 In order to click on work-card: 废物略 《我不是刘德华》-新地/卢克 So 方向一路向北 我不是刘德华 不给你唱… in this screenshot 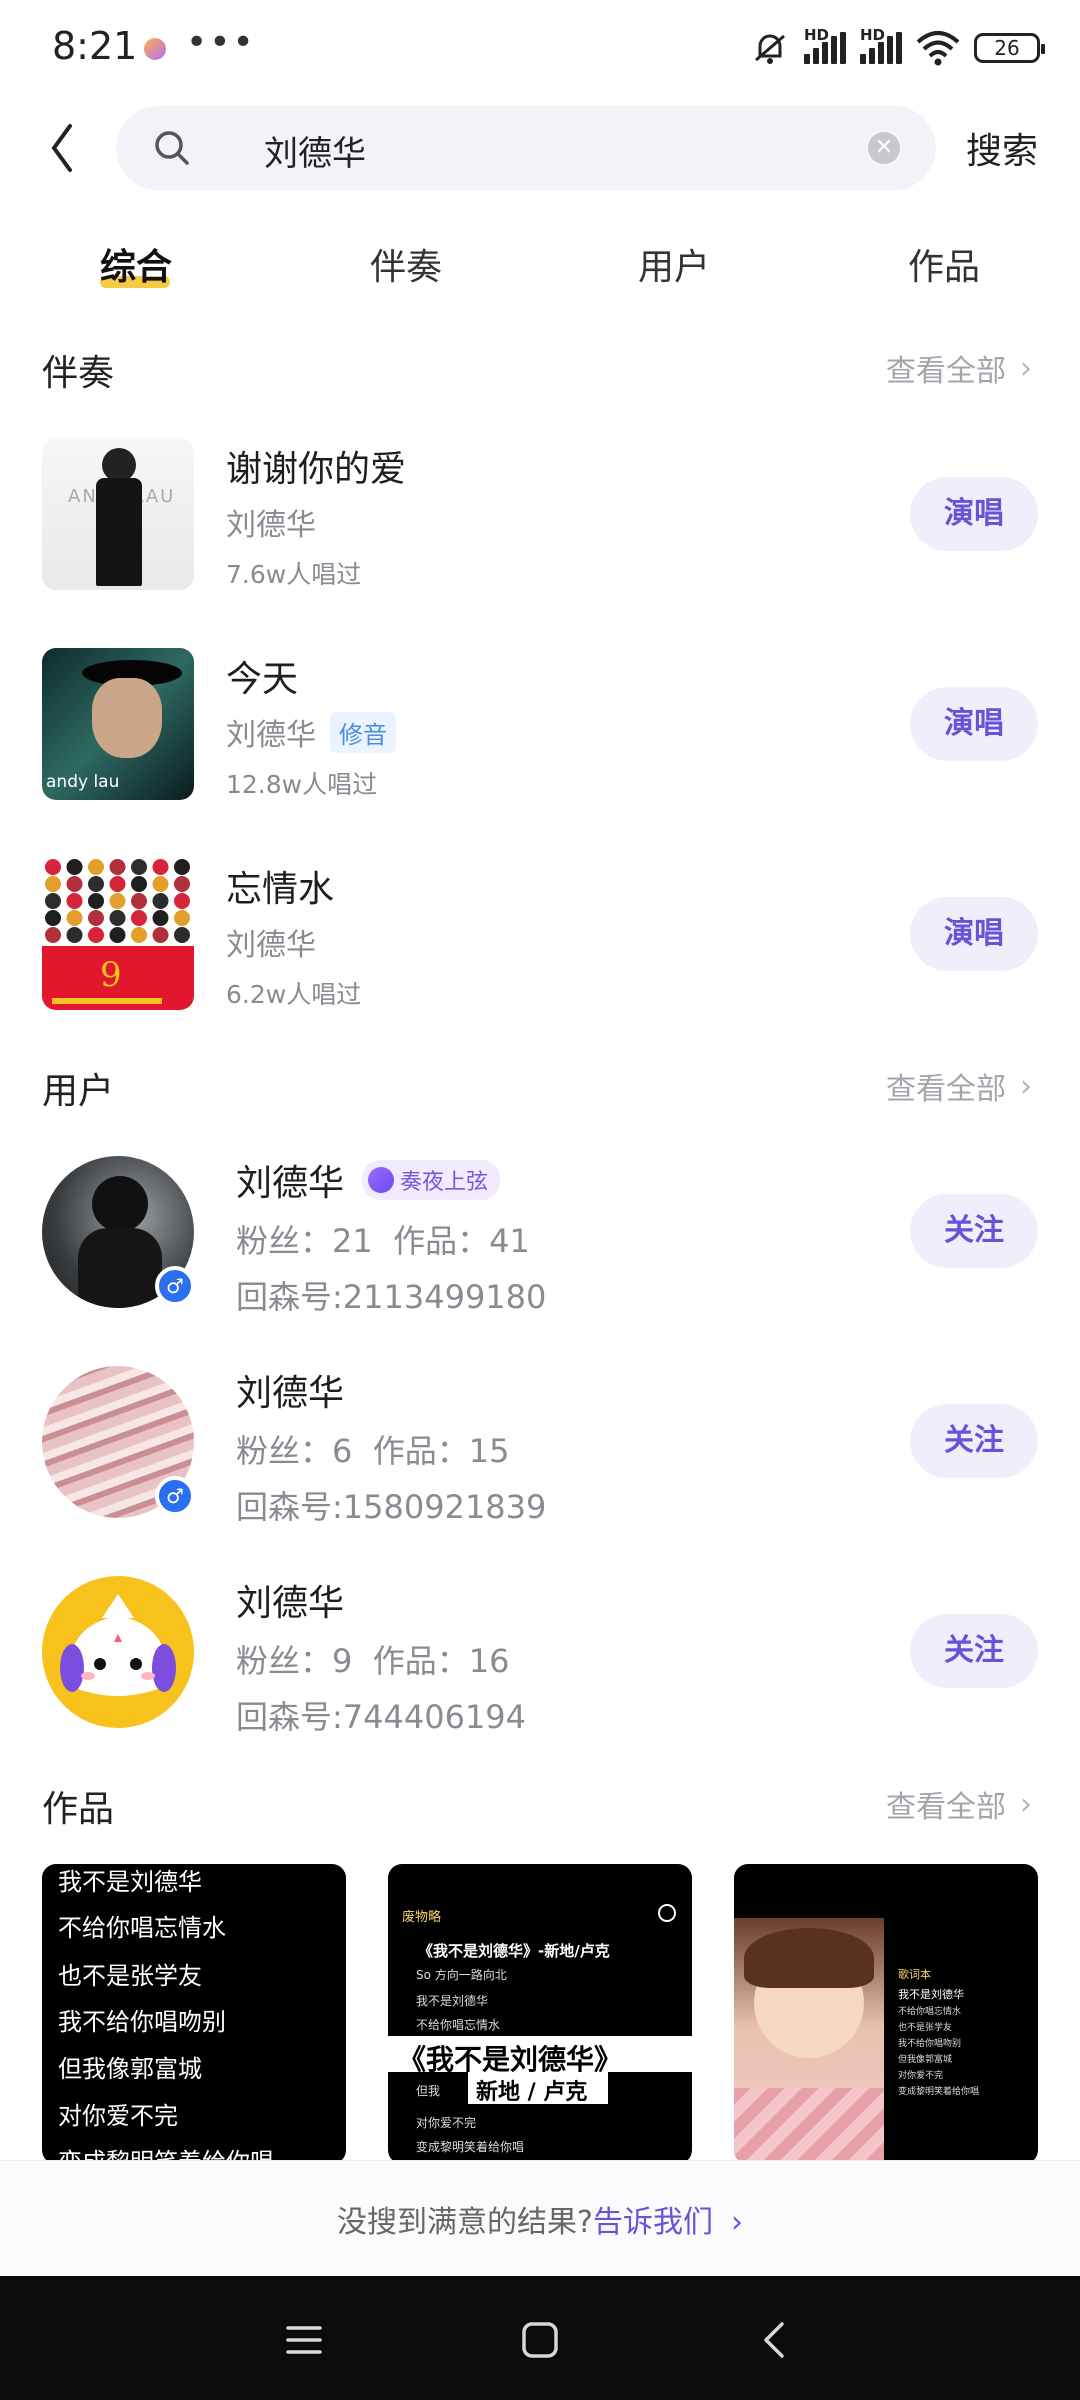, I will do `click(540, 2014)`.